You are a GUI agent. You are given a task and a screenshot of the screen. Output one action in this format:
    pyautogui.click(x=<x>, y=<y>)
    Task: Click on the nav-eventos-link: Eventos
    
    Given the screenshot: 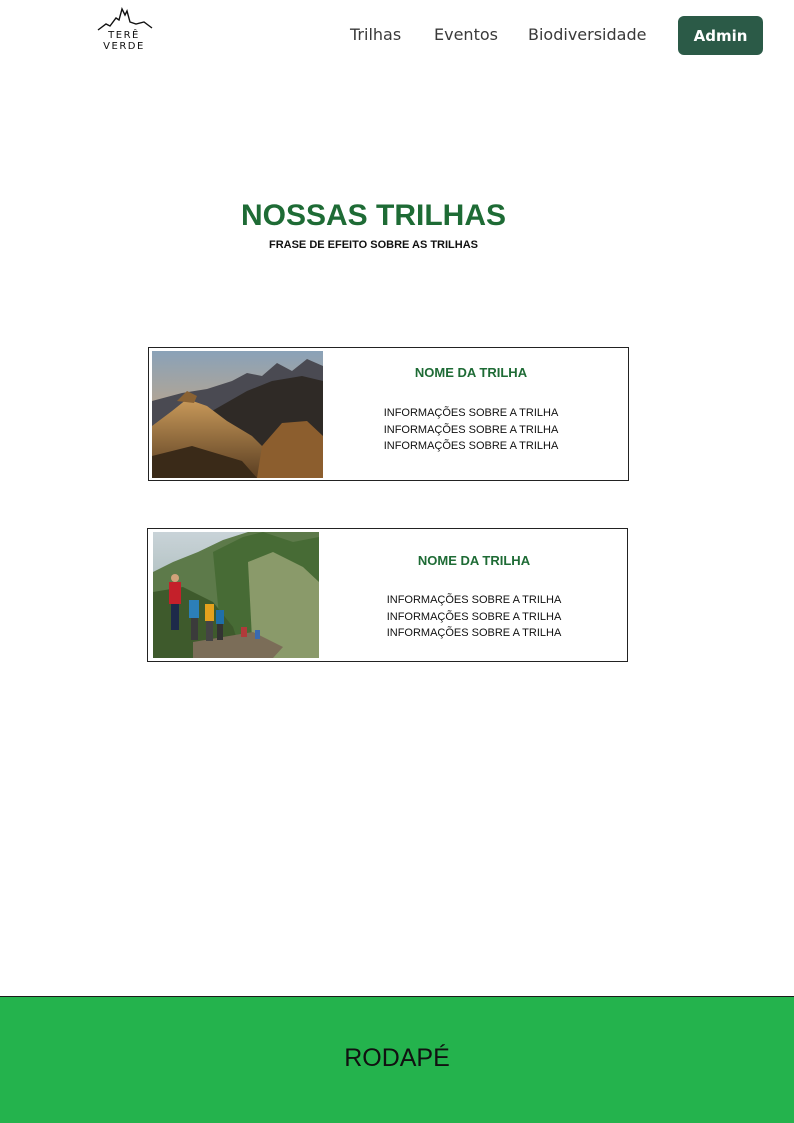 What is the action you would take?
    pyautogui.click(x=466, y=34)
    